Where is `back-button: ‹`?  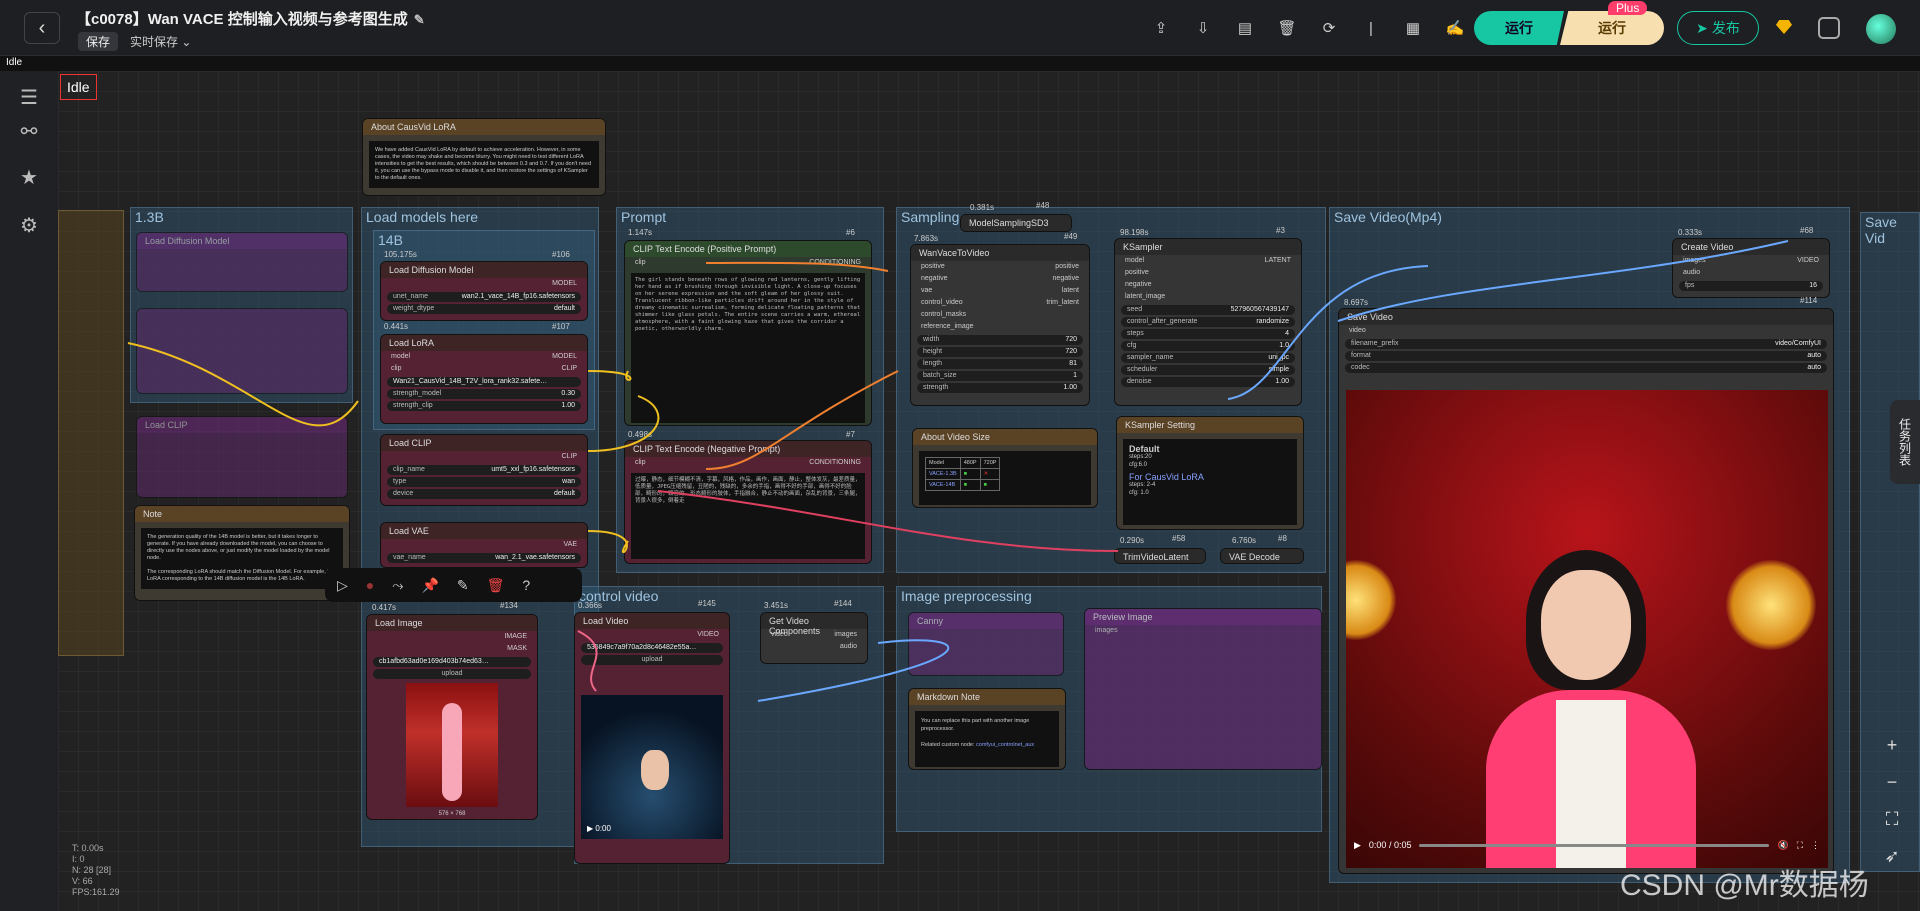
back-button: ‹ is located at coordinates (42, 28).